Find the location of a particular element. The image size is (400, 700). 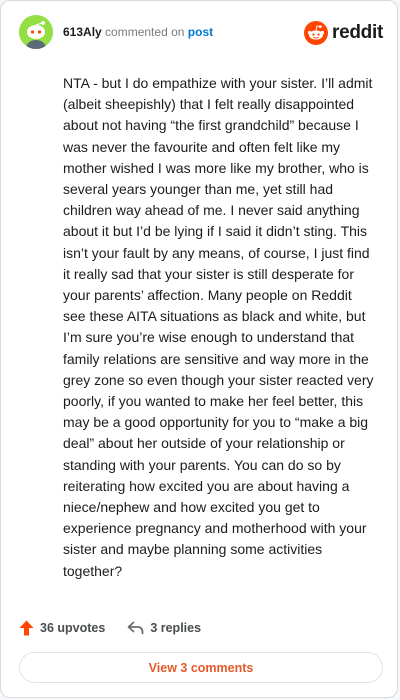

commented-on-text: commented on is located at coordinates (145, 32).